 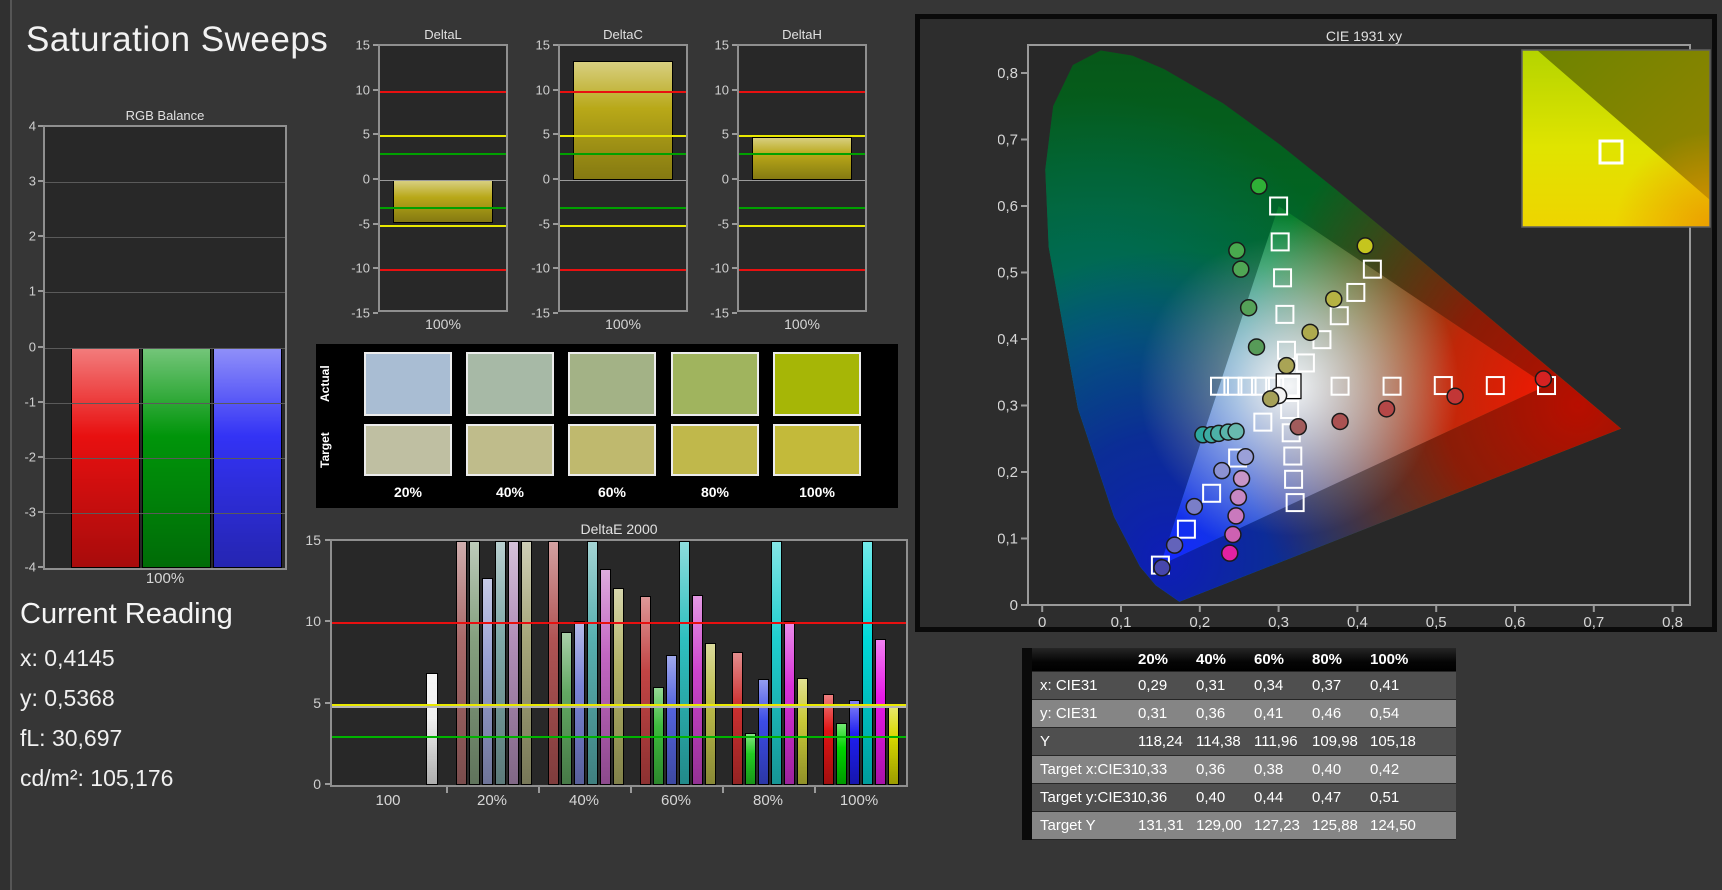 I want to click on deltae-x-tick, so click(x=631, y=790).